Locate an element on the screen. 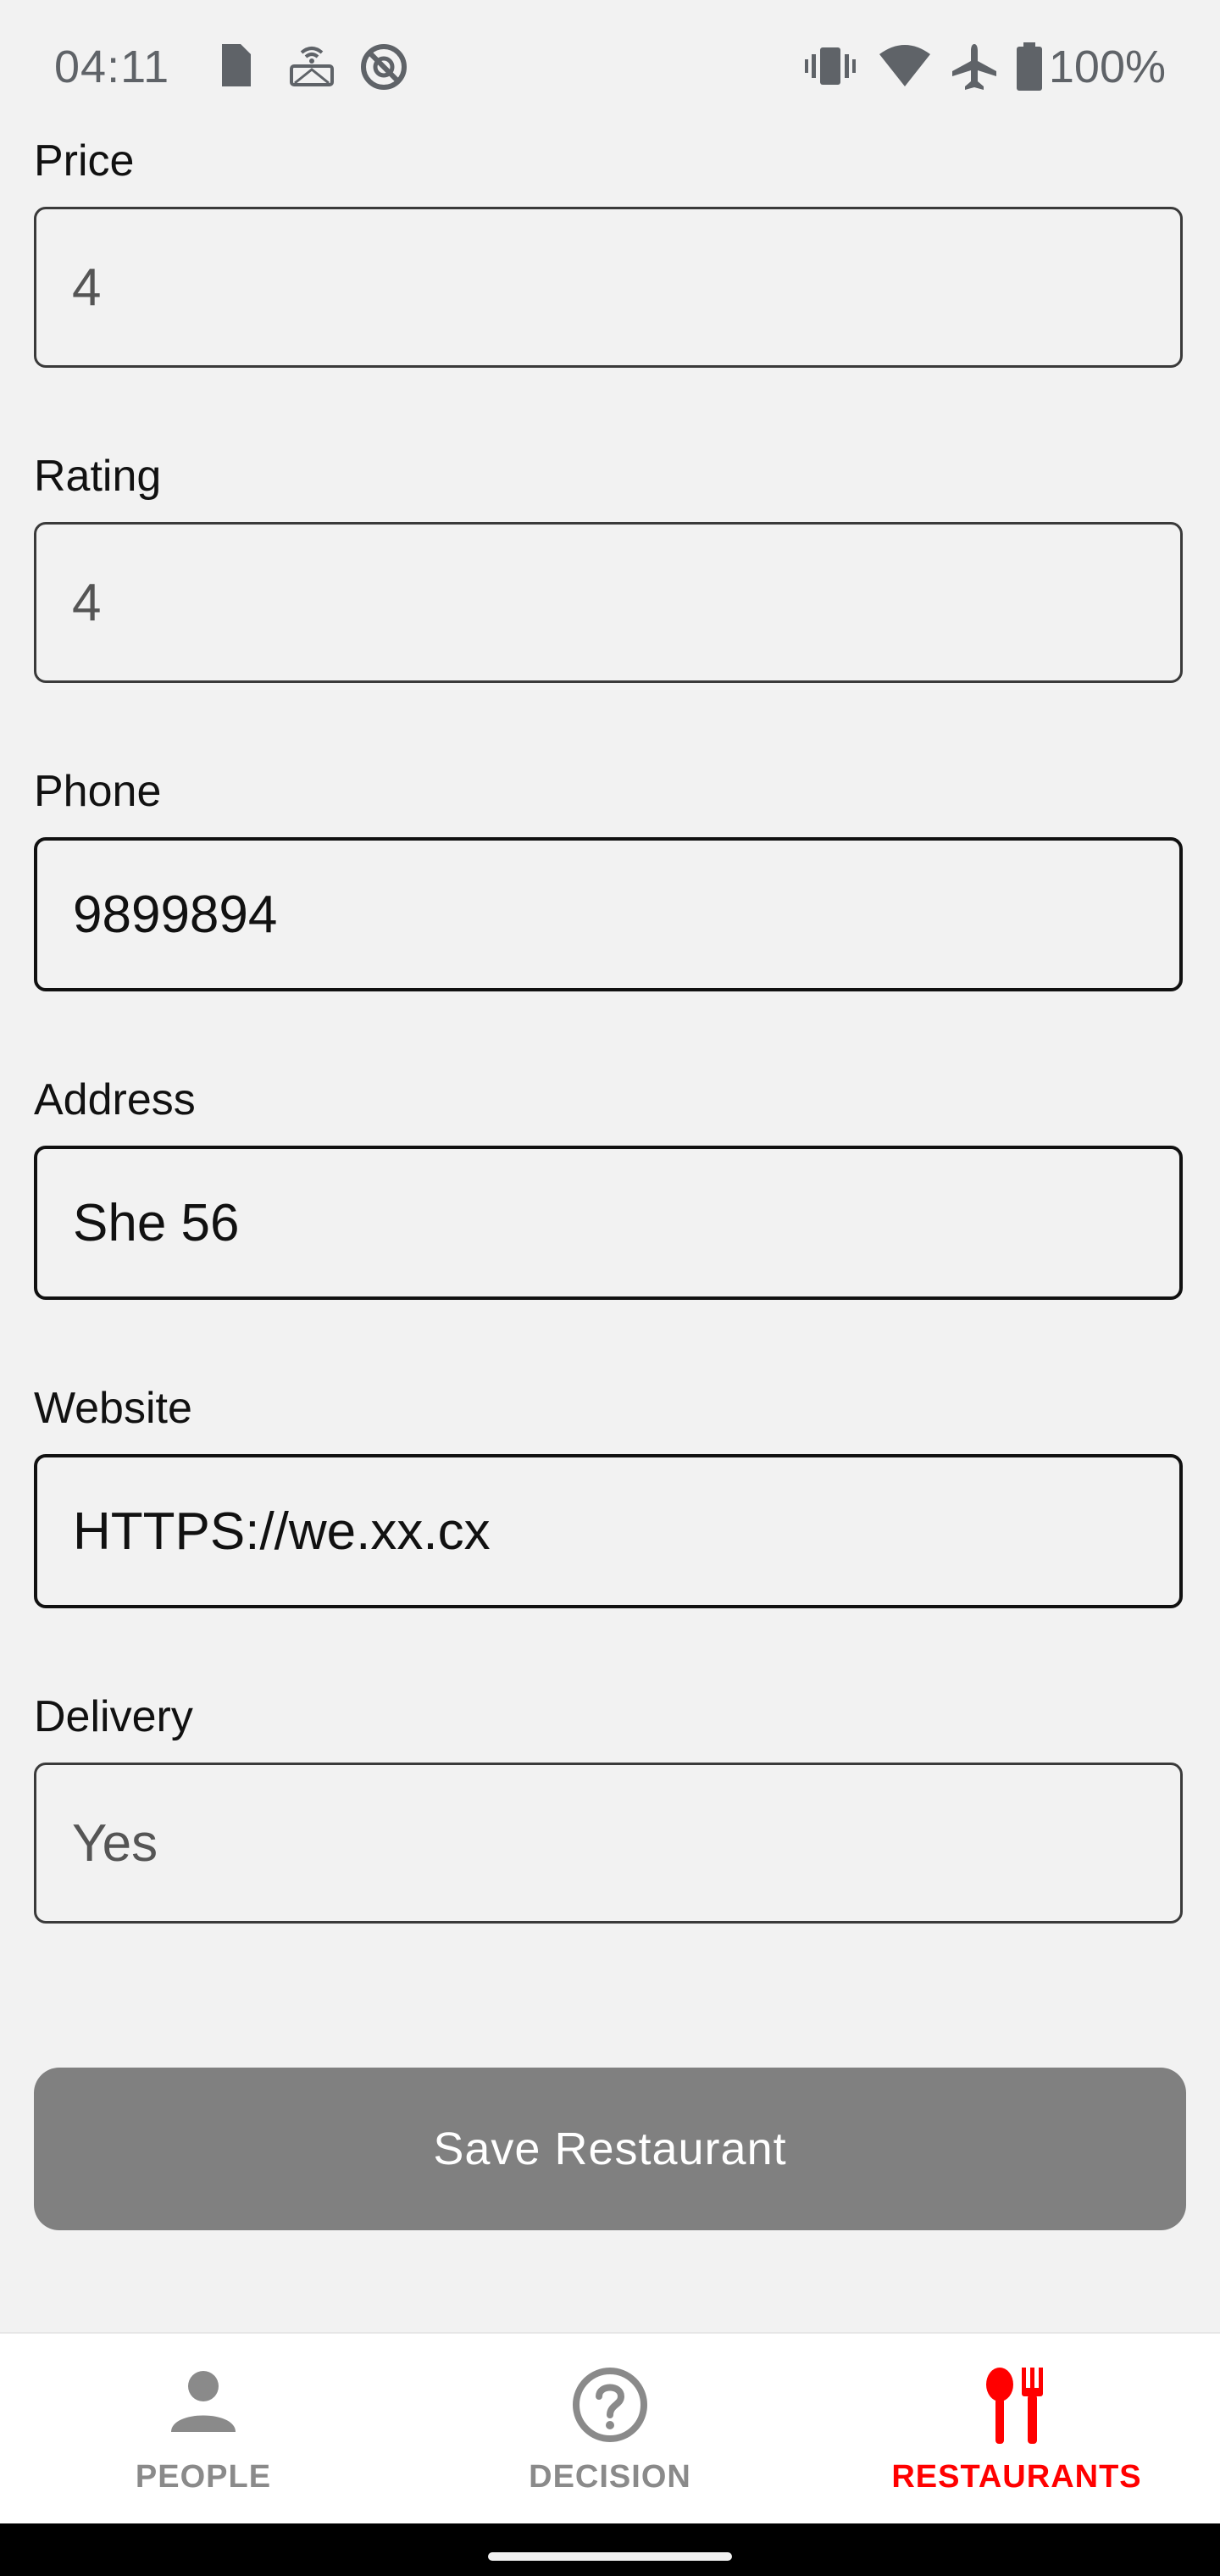  price-field is located at coordinates (608, 287).